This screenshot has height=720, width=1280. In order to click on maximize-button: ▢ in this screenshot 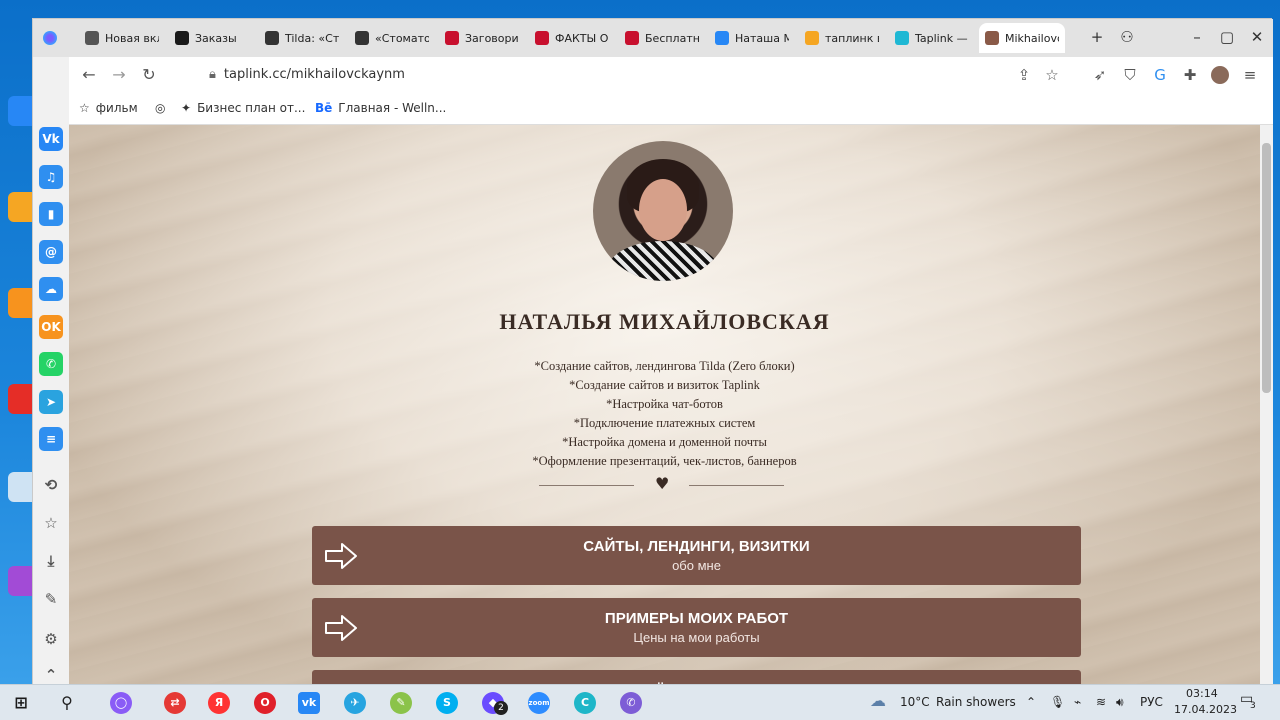, I will do `click(1227, 37)`.